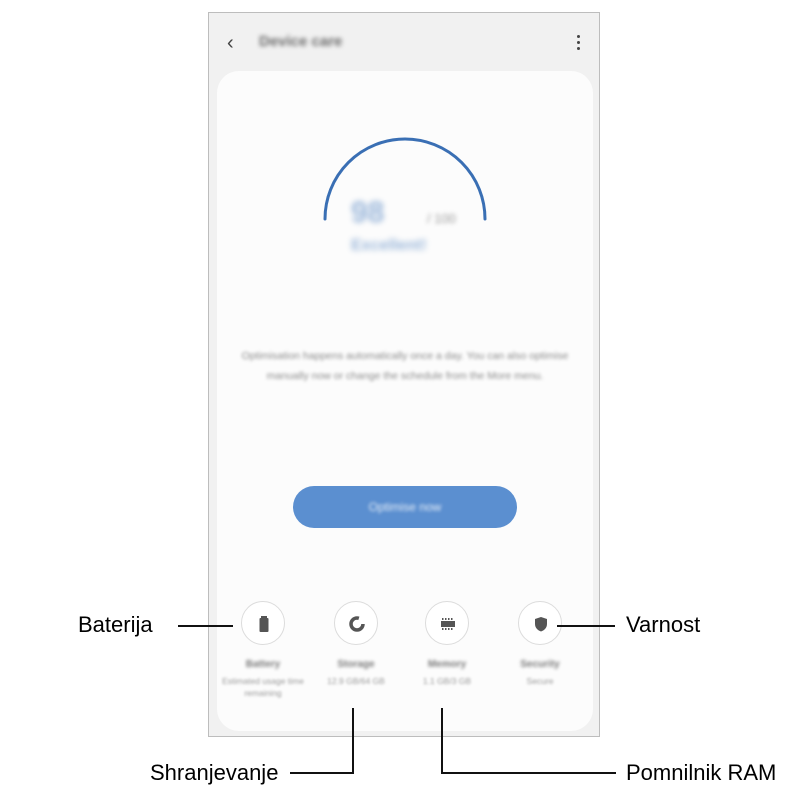 This screenshot has width=809, height=799. What do you see at coordinates (663, 624) in the screenshot?
I see `security-callout: Varnost` at bounding box center [663, 624].